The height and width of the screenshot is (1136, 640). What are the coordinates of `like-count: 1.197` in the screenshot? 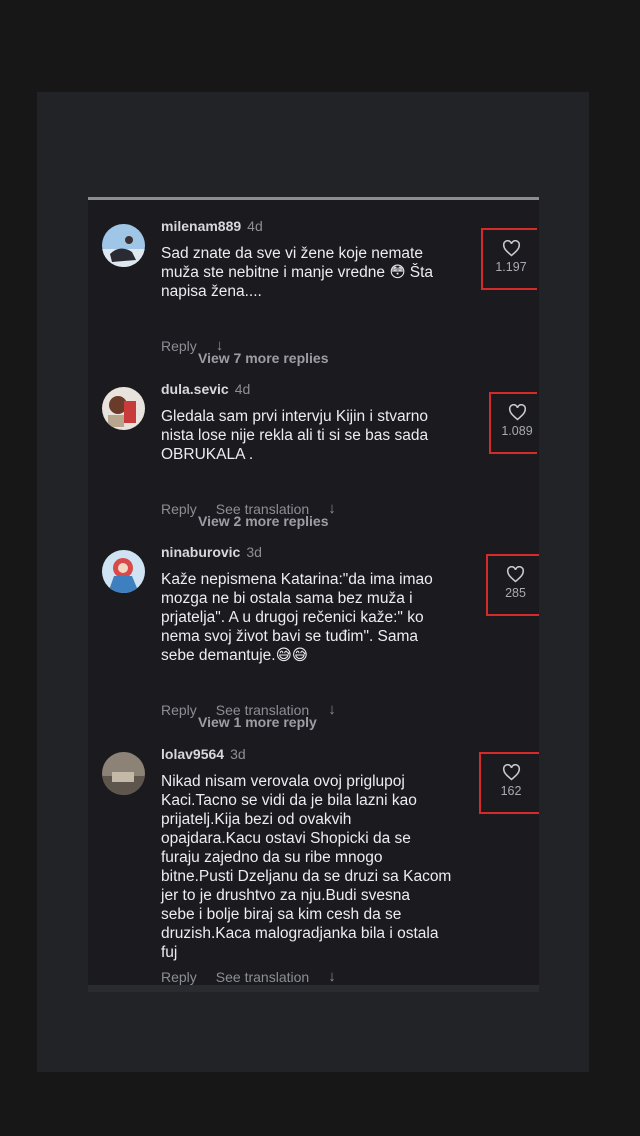 It's located at (511, 267).